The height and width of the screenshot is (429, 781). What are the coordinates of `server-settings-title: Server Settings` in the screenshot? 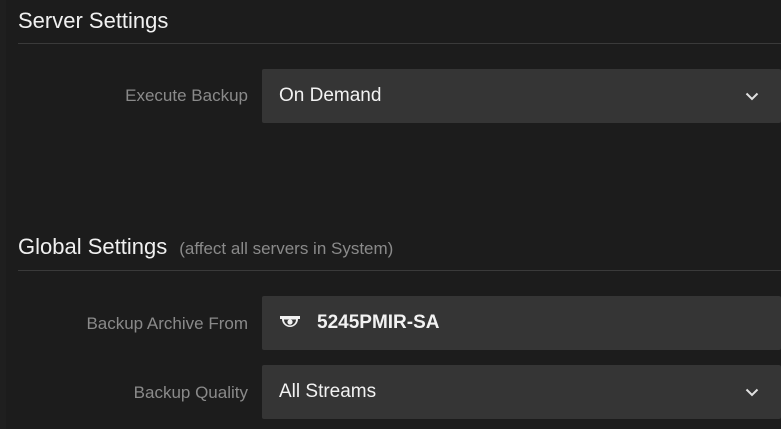 It's located at (93, 20).